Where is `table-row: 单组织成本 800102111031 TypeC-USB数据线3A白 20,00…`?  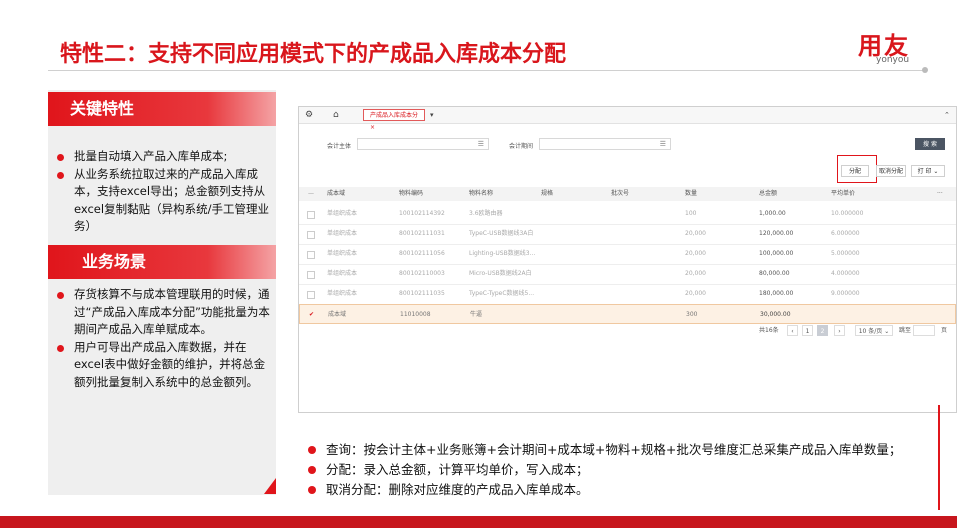 table-row: 单组织成本 800102111031 TypeC-USB数据线3A白 20,00… is located at coordinates (627, 234).